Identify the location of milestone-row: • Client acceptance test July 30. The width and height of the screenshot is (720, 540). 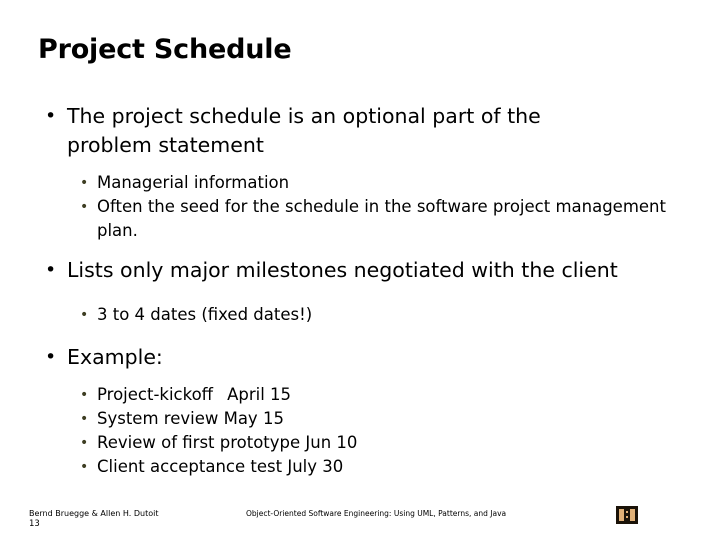
(360, 467).